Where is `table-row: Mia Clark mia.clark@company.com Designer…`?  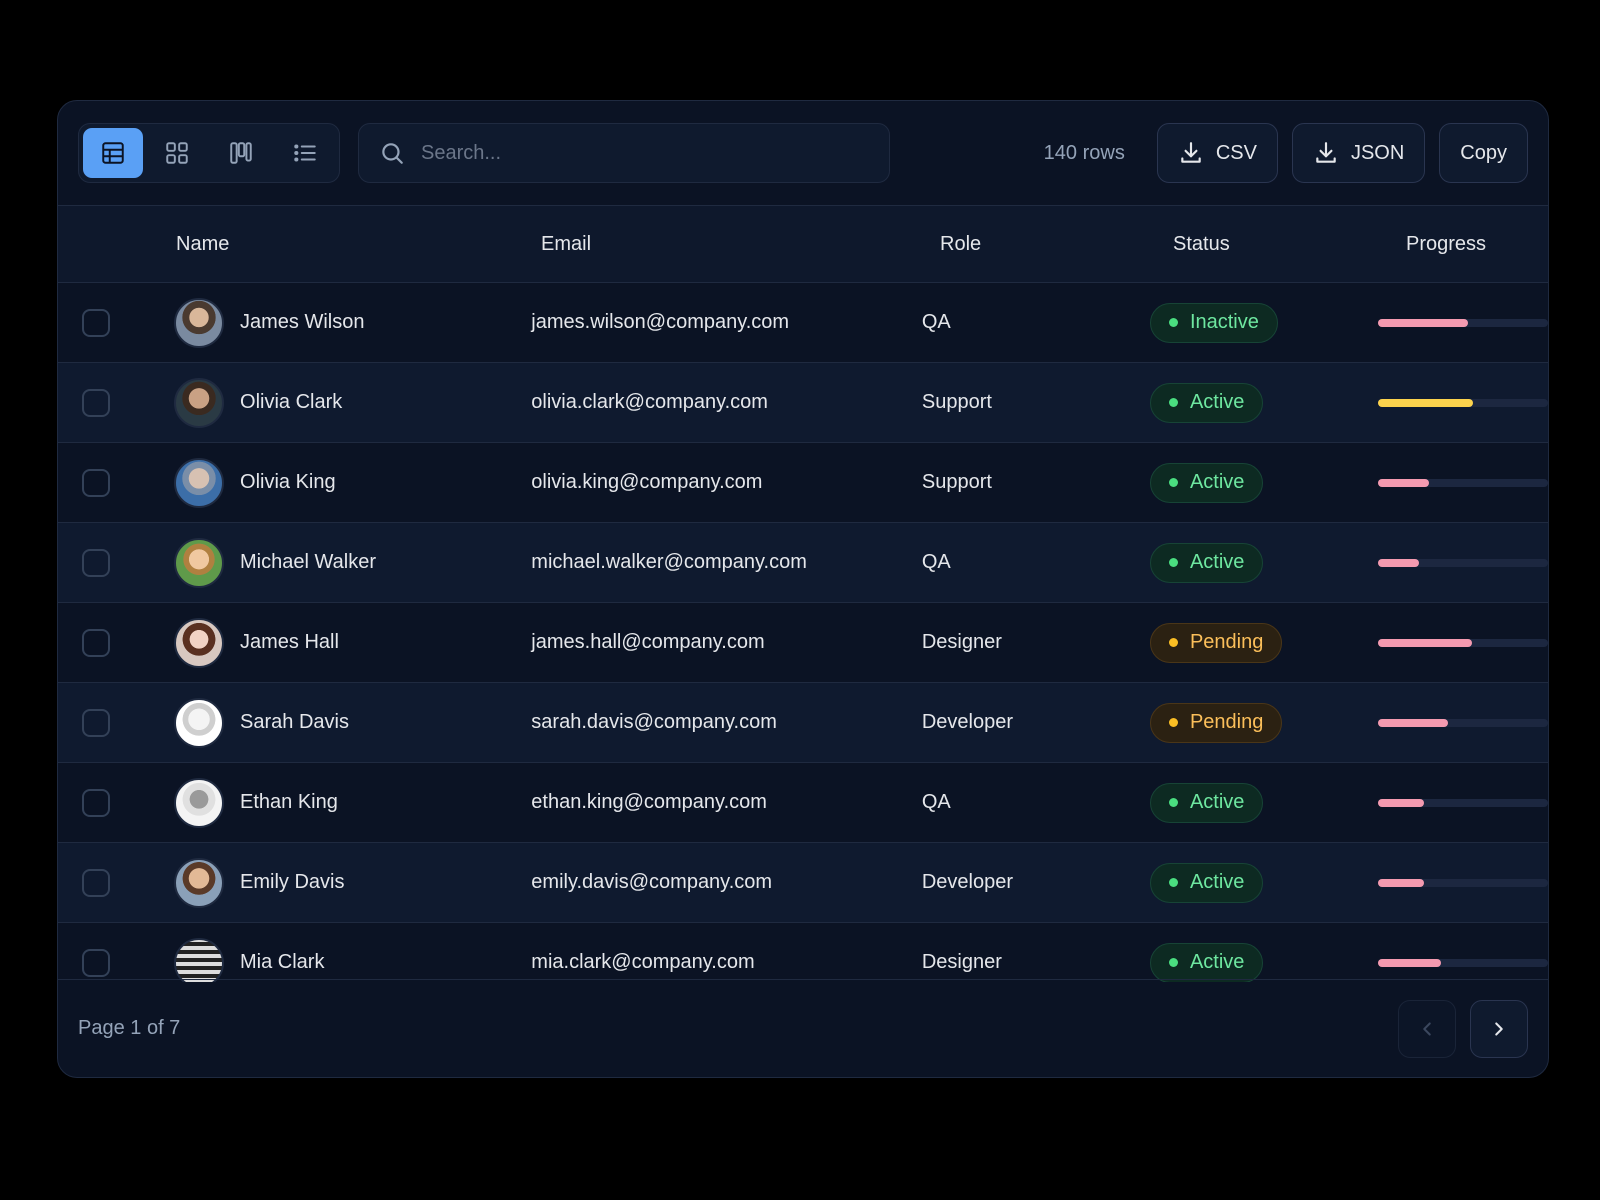
table-row: Mia Clark mia.clark@company.com Designer… is located at coordinates (803, 952).